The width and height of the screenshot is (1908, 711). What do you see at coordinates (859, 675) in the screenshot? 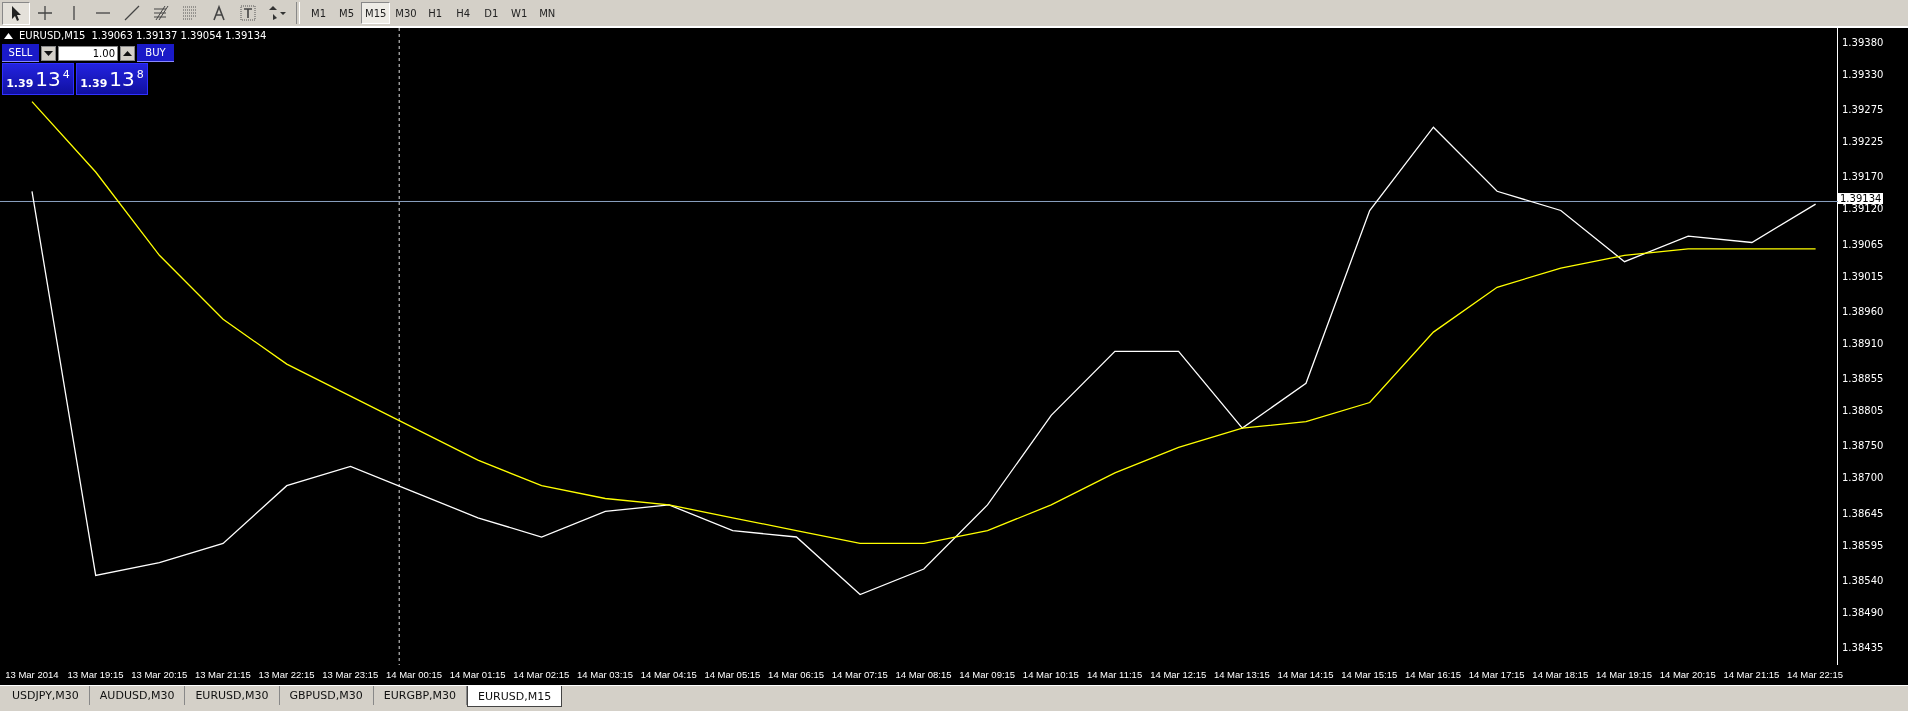
I see `time-axis-label: 14 Mar 07:15` at bounding box center [859, 675].